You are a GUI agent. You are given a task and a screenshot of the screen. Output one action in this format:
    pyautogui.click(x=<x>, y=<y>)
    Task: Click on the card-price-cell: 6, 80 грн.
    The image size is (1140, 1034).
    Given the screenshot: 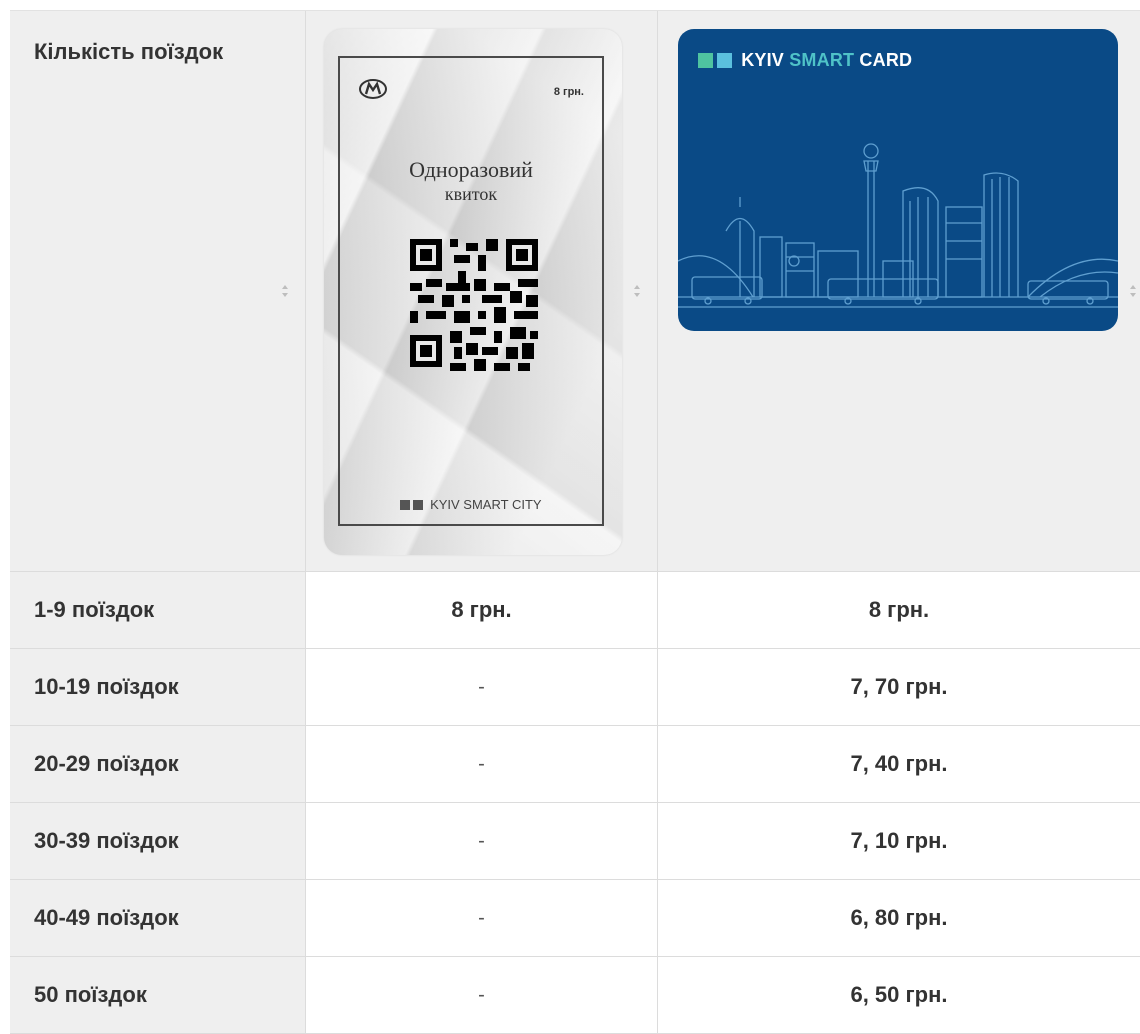 What is the action you would take?
    pyautogui.click(x=899, y=918)
    